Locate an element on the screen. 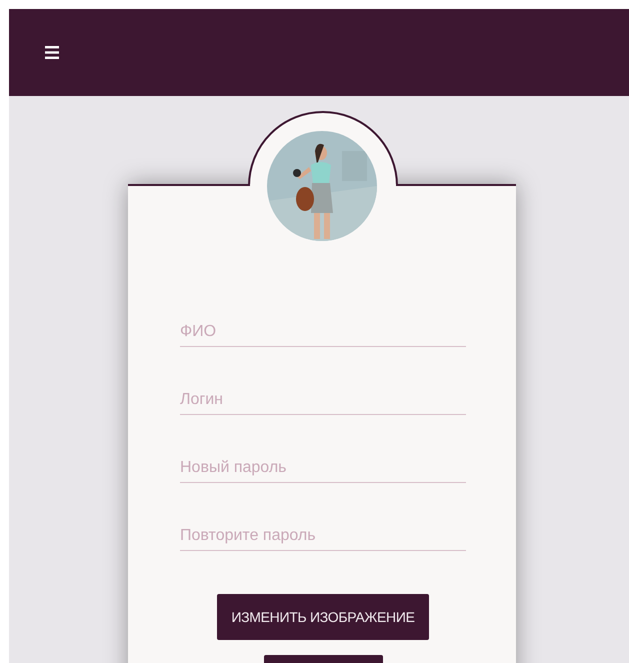  input-field: Новый пароль is located at coordinates (323, 468).